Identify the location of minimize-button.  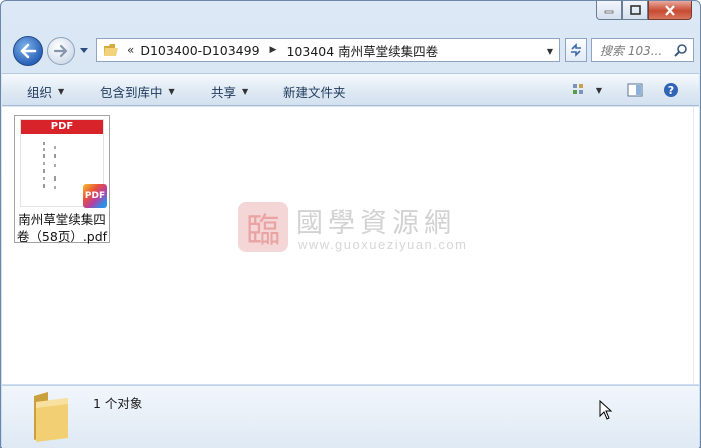
(609, 10).